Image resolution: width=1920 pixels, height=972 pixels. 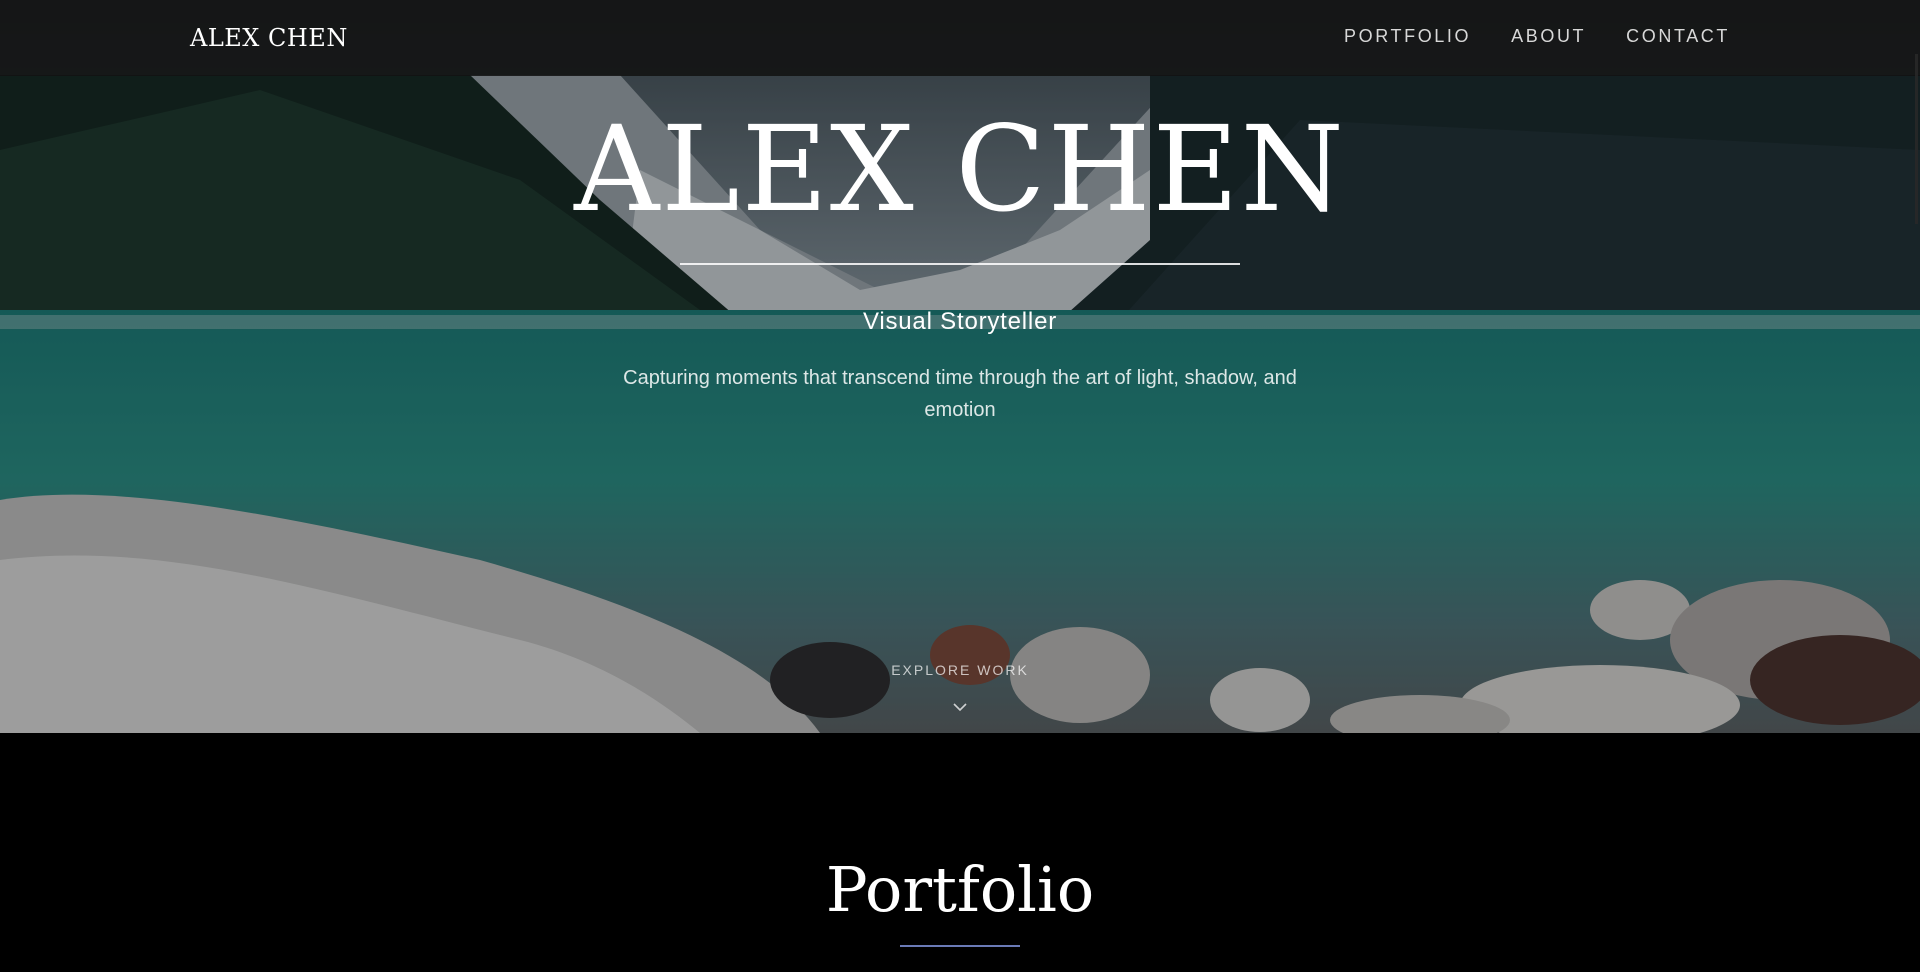 What do you see at coordinates (960, 38) in the screenshot?
I see `top-navbar: ALEX CHEN PORTFOLIO ABOUT CONTACT` at bounding box center [960, 38].